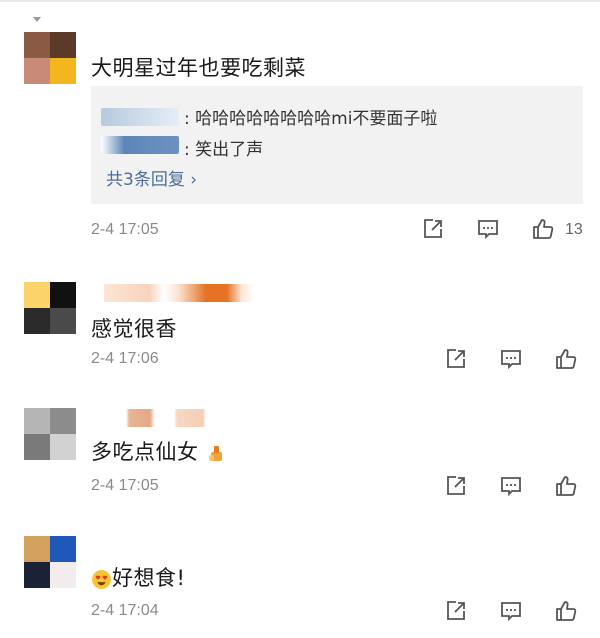 This screenshot has height=638, width=600. What do you see at coordinates (198, 68) in the screenshot?
I see `comment-text: 大明星过年也要吃剩菜` at bounding box center [198, 68].